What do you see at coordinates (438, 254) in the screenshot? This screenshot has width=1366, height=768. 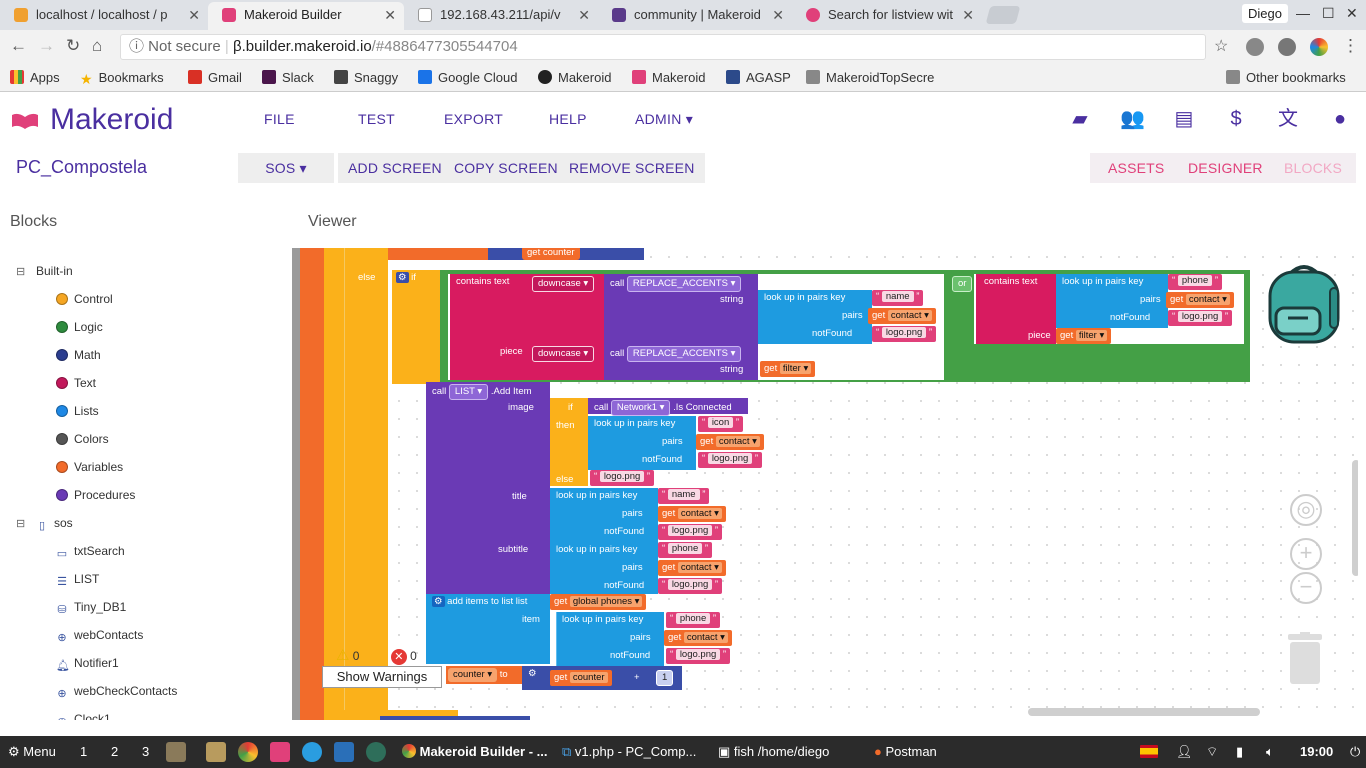 I see `set-block-remnant` at bounding box center [438, 254].